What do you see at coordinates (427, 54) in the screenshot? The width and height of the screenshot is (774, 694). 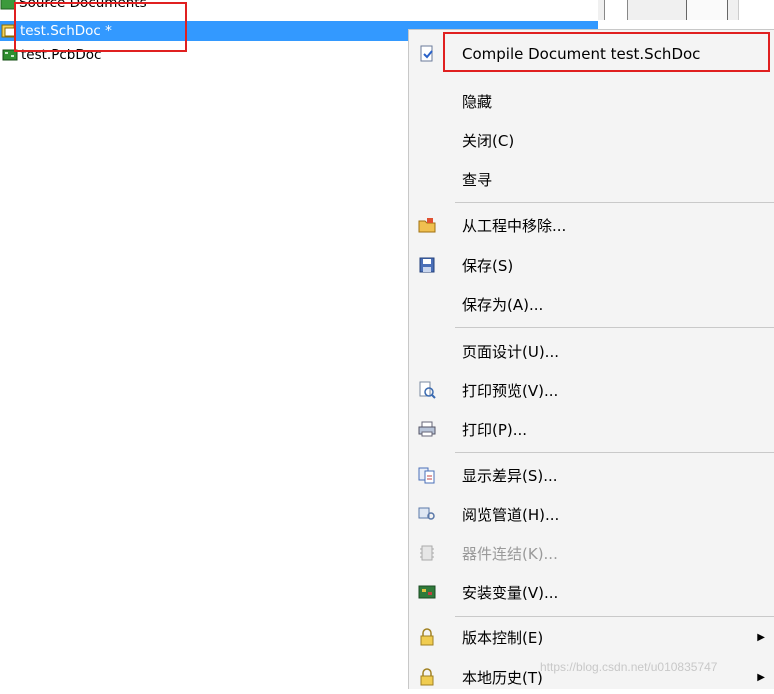 I see `compile-icon` at bounding box center [427, 54].